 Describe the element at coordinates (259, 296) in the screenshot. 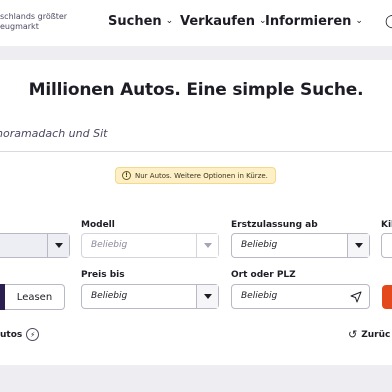

I see `ort-placeholder: Beliebig` at that location.